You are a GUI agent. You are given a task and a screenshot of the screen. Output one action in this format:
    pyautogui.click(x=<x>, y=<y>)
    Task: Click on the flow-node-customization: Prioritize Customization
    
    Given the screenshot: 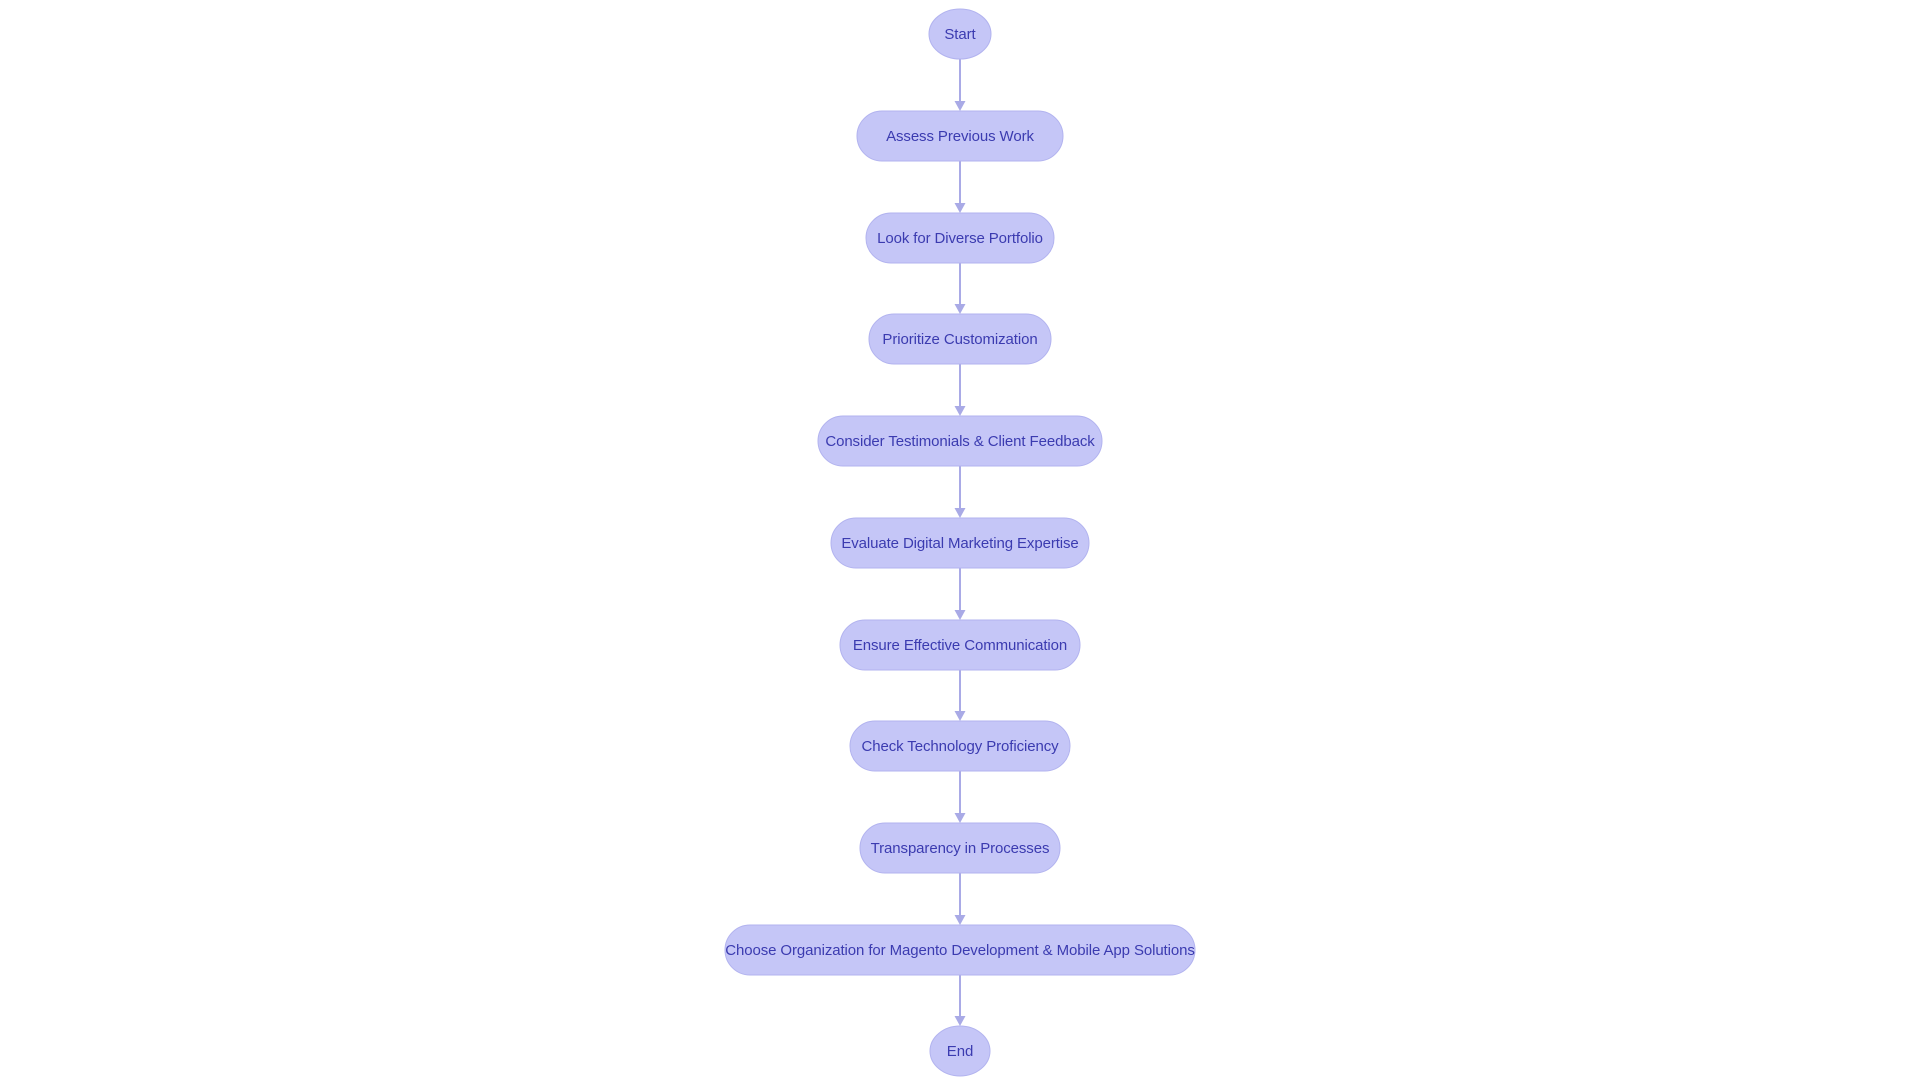 What is the action you would take?
    pyautogui.click(x=960, y=339)
    